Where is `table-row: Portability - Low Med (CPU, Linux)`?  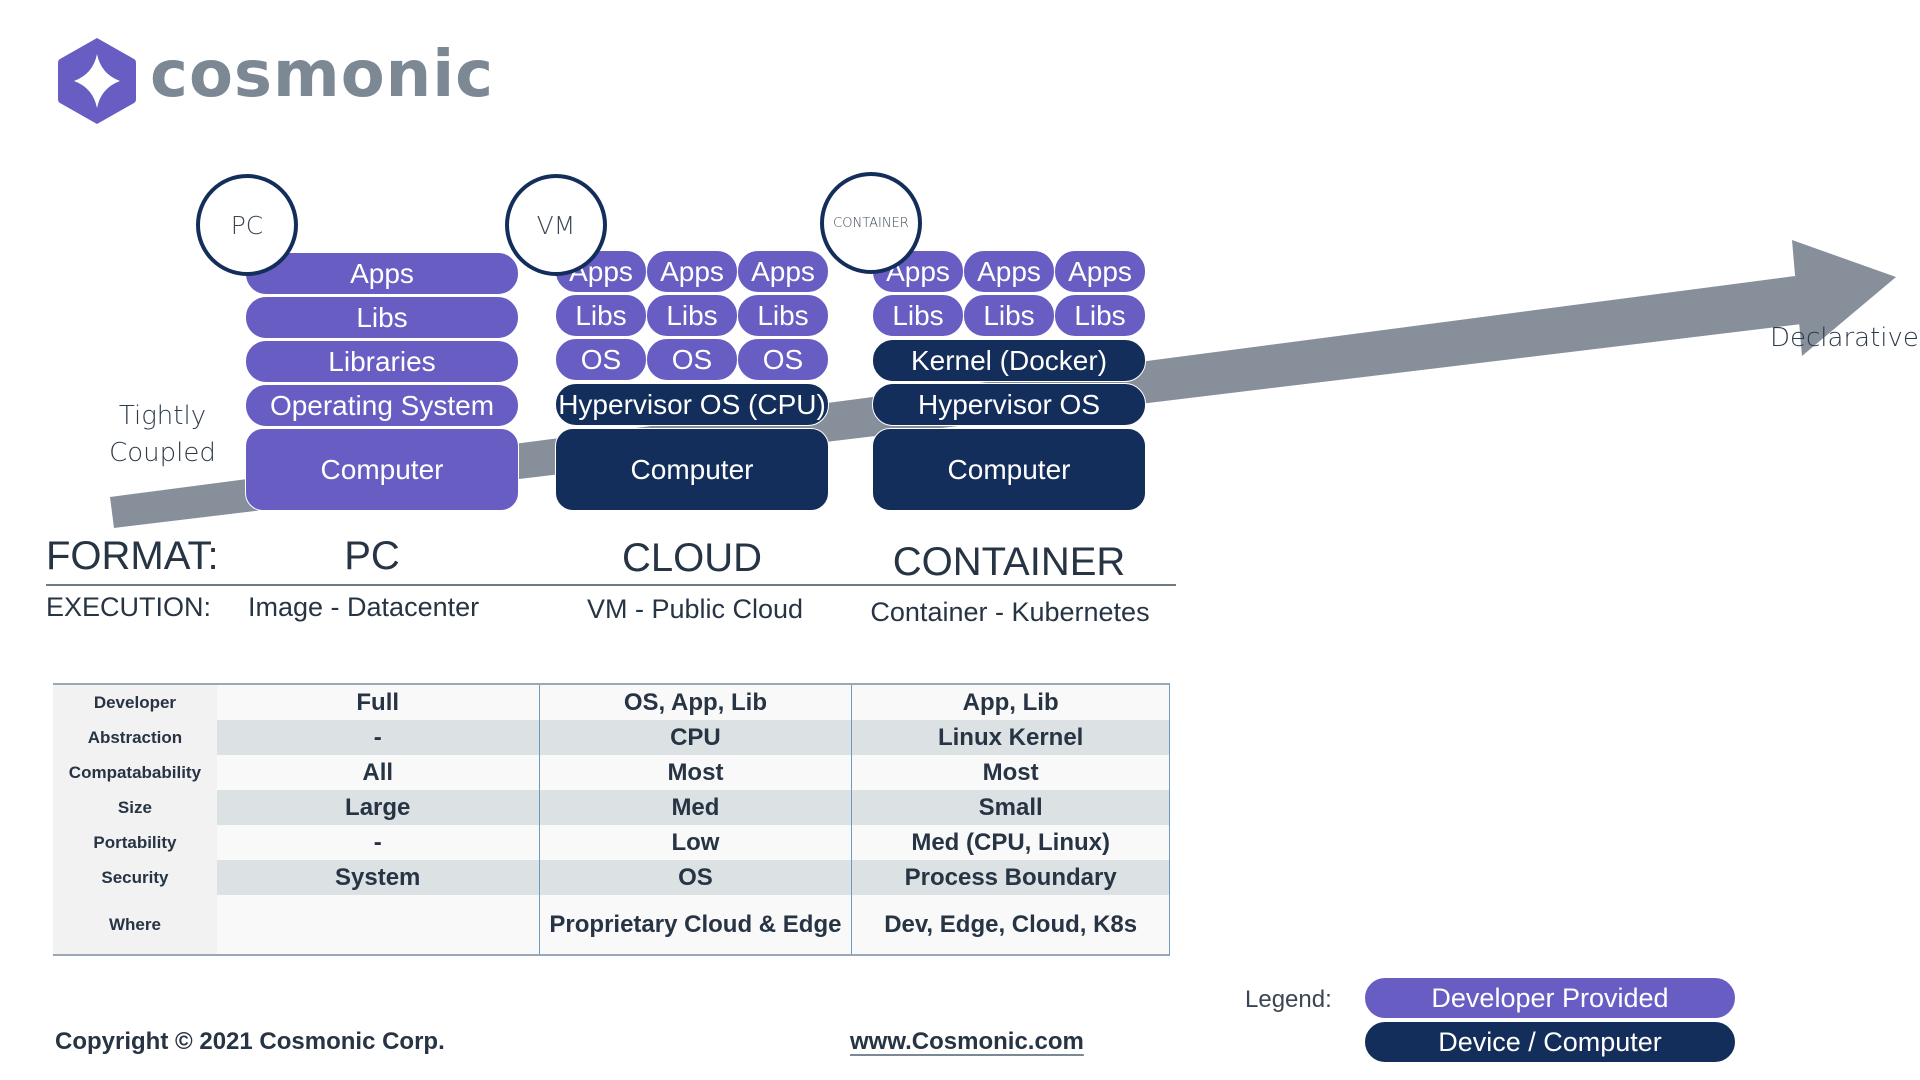
table-row: Portability - Low Med (CPU, Linux) is located at coordinates (611, 842).